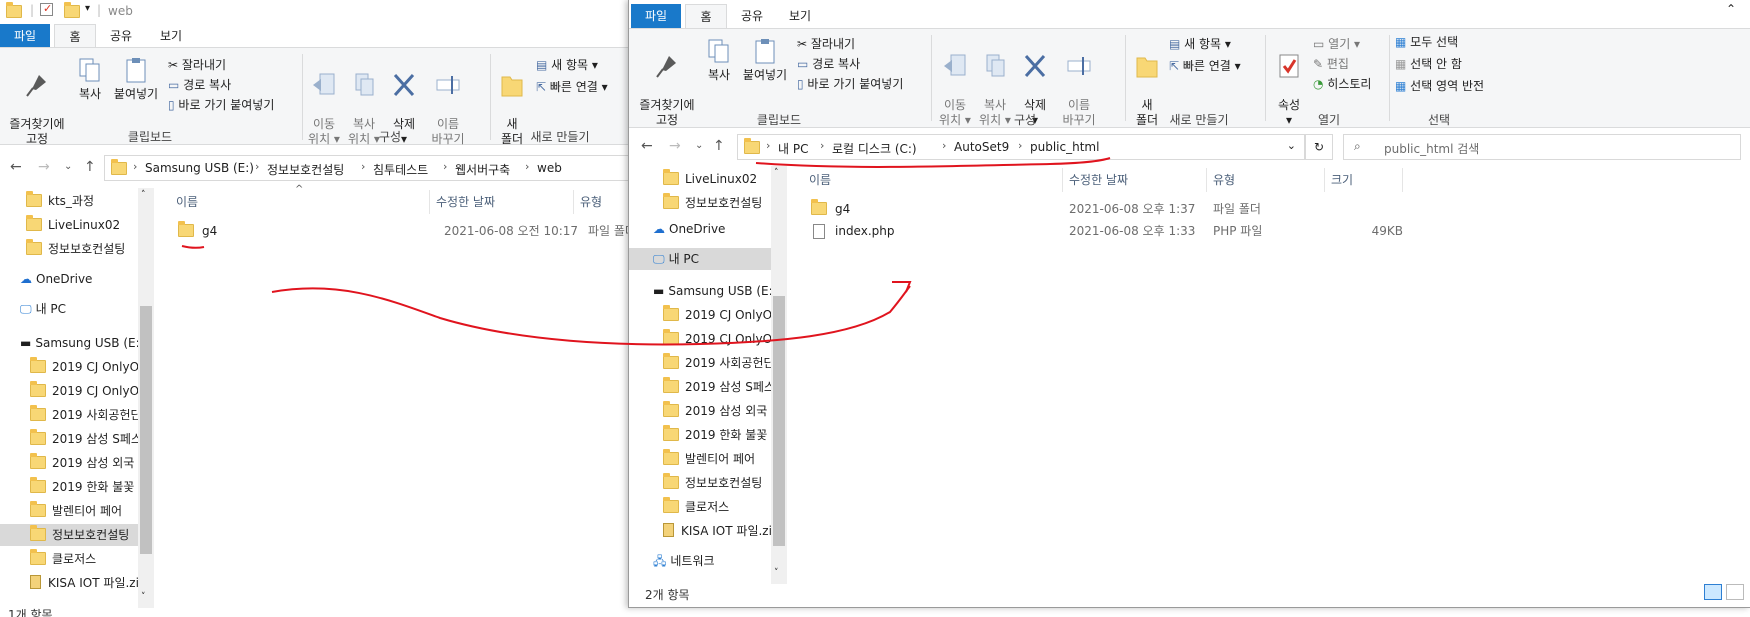 The height and width of the screenshot is (617, 1750). Describe the element at coordinates (46, 9) in the screenshot. I see `properties-quick-icon: ✓` at that location.